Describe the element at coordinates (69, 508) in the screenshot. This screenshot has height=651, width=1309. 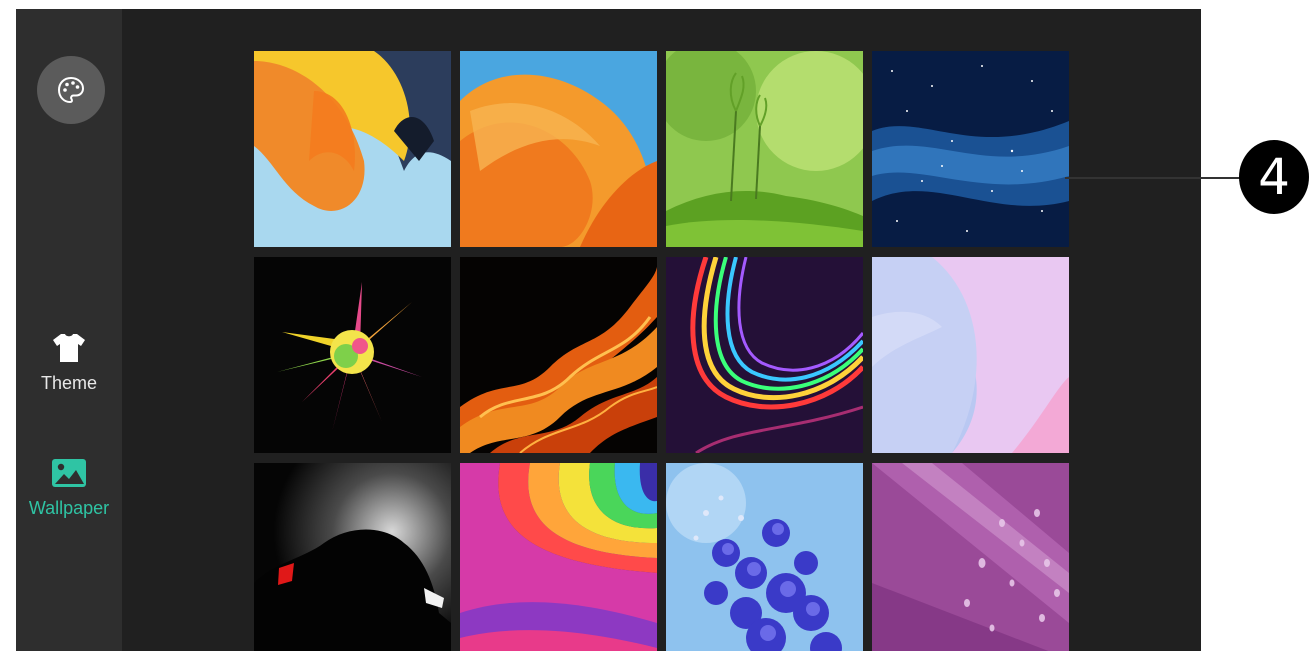
I see `sidebar-item-label: Wallpaper` at that location.